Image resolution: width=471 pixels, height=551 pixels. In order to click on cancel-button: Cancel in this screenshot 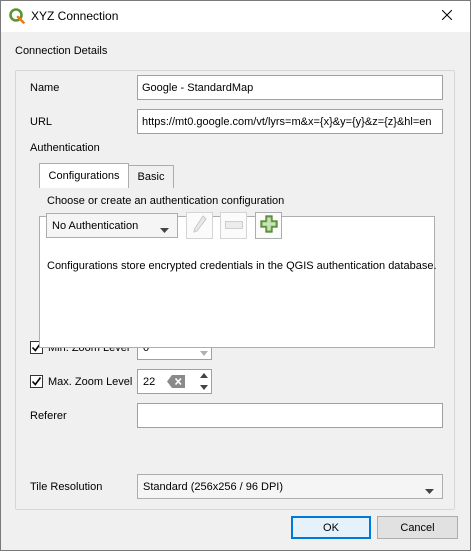, I will do `click(417, 527)`.